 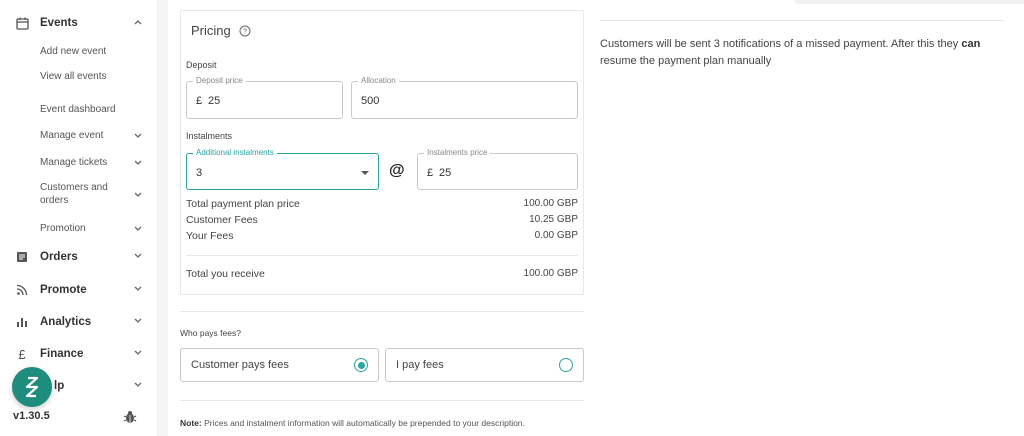 I want to click on nav-orders: Orders, so click(x=79, y=257).